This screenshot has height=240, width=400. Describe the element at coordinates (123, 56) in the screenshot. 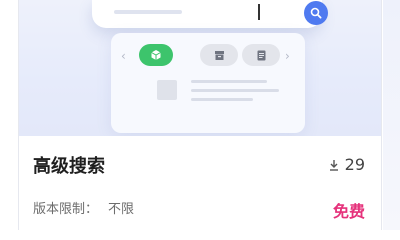

I see `chevron-left-icon: ‹` at that location.